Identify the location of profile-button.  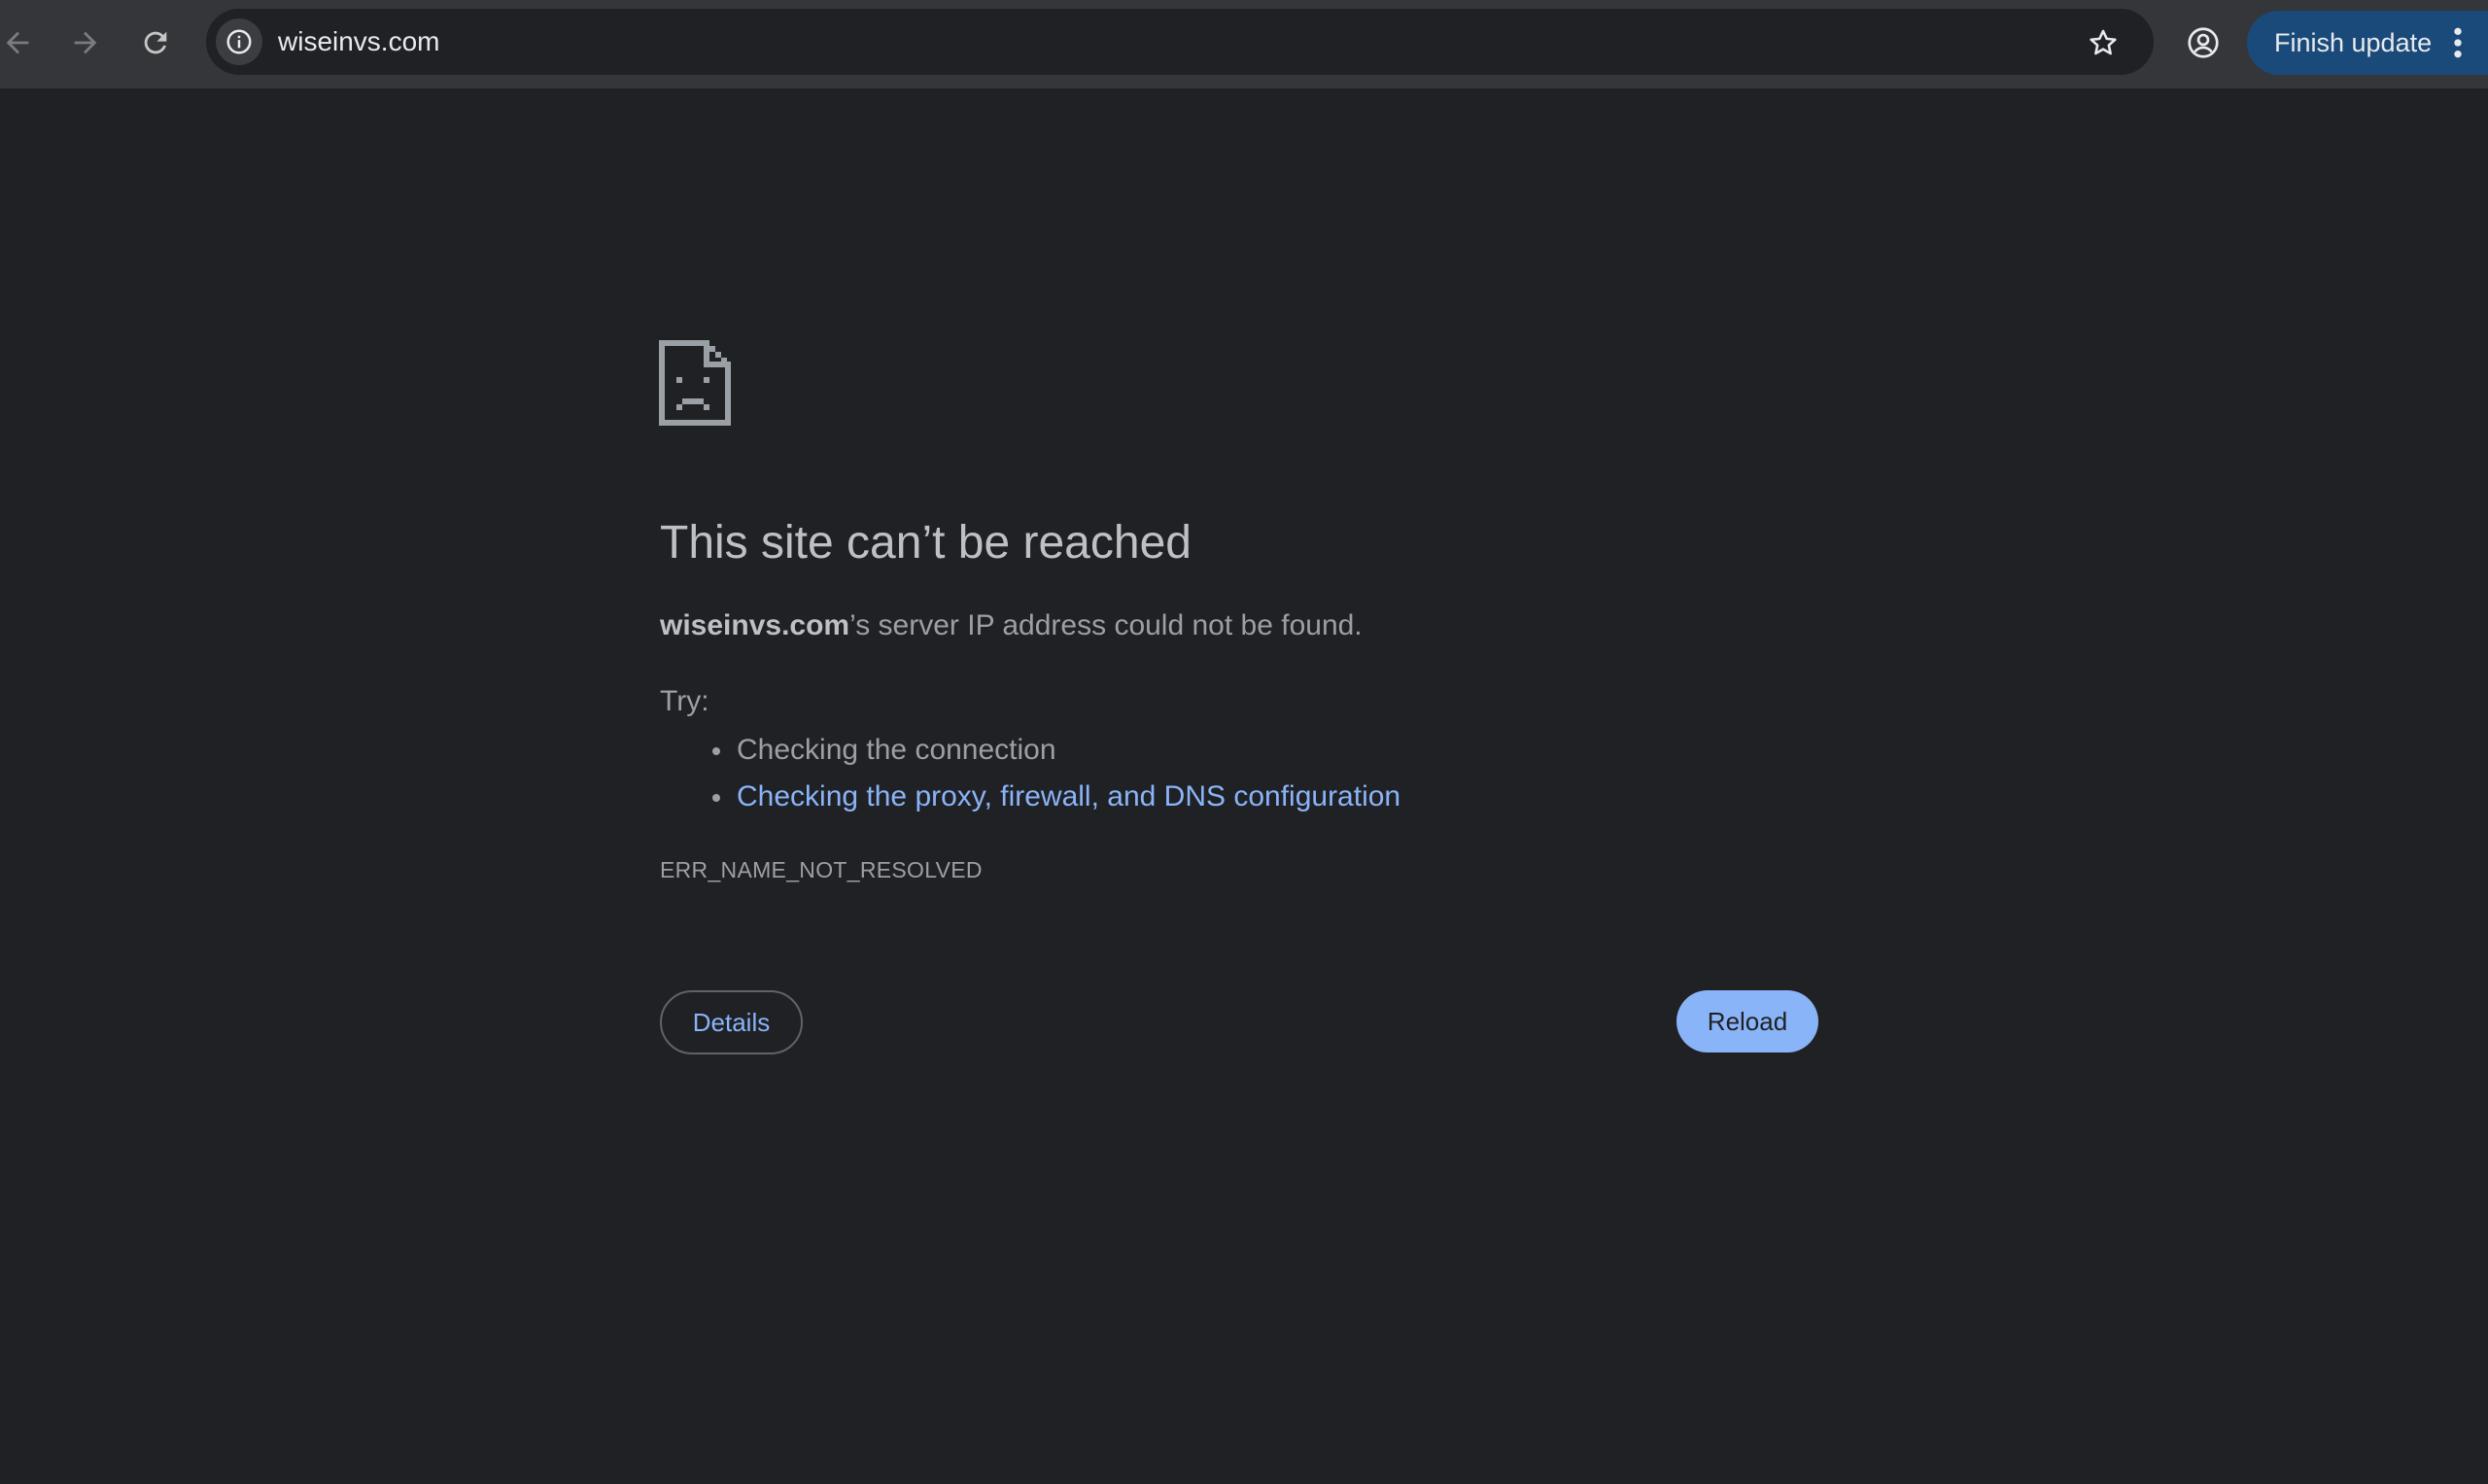
(2203, 42).